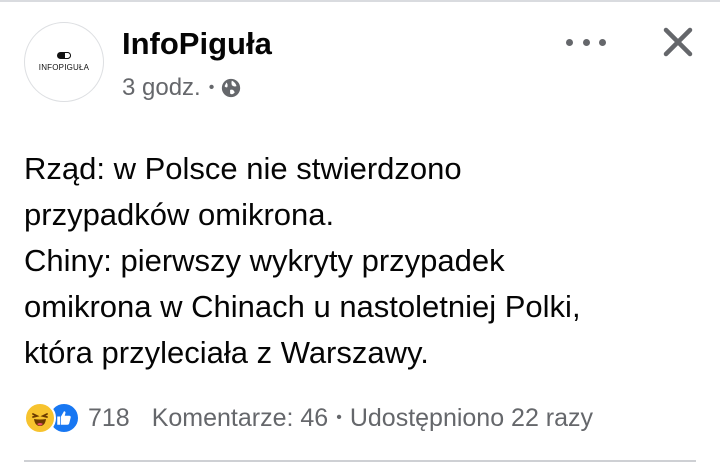  What do you see at coordinates (64, 62) in the screenshot?
I see `avatar: INFOPIGUŁA` at bounding box center [64, 62].